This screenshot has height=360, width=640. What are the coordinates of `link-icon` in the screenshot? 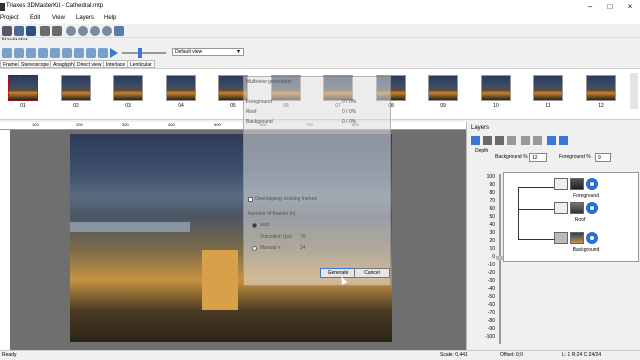 It's located at (563, 140).